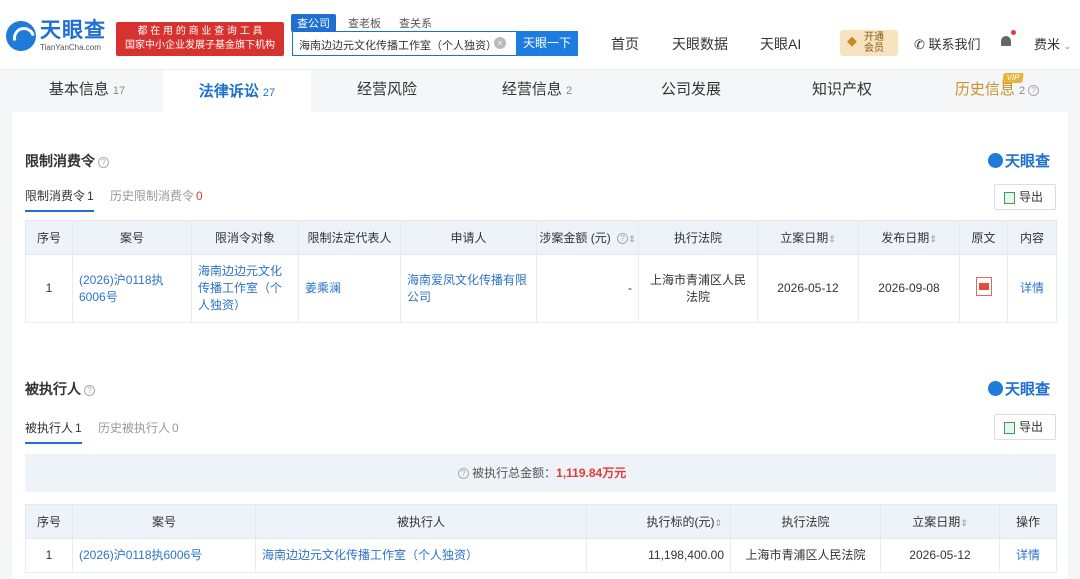  Describe the element at coordinates (119, 91) in the screenshot. I see `tab-count: 17` at that location.